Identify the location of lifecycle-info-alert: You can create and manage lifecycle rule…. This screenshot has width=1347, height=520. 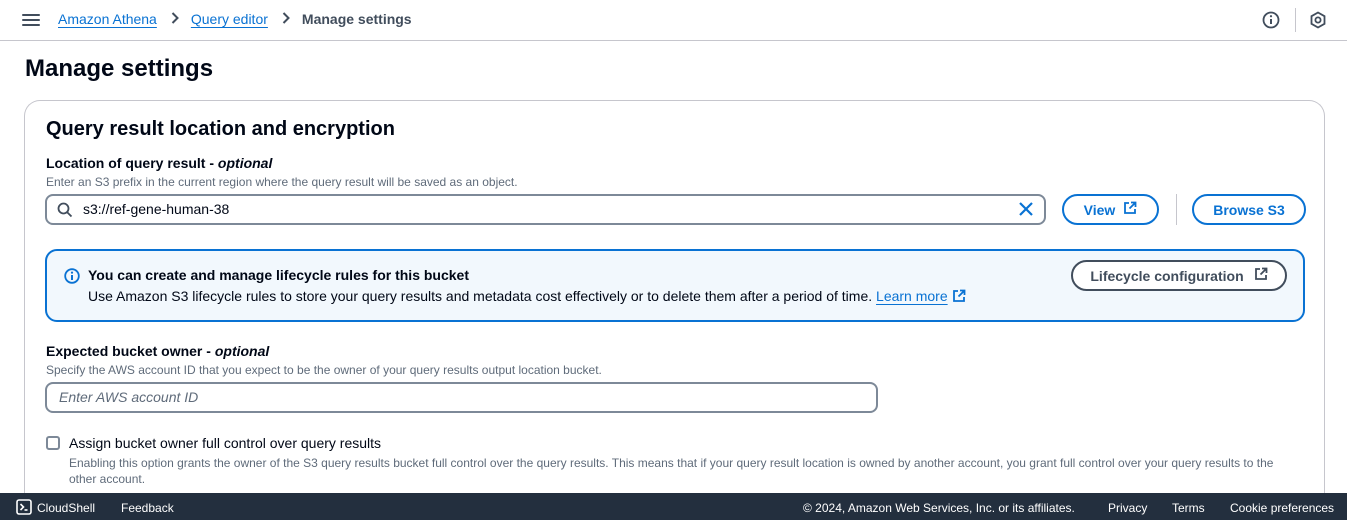
(675, 285).